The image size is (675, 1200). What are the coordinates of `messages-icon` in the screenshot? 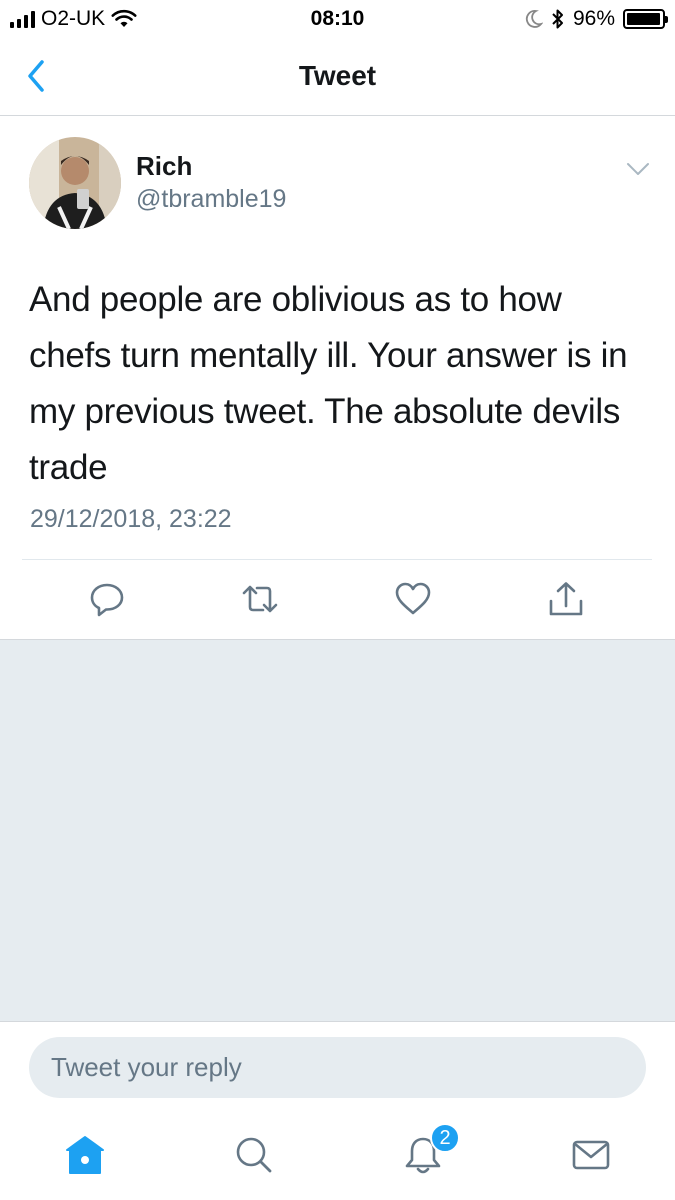 It's located at (591, 1155).